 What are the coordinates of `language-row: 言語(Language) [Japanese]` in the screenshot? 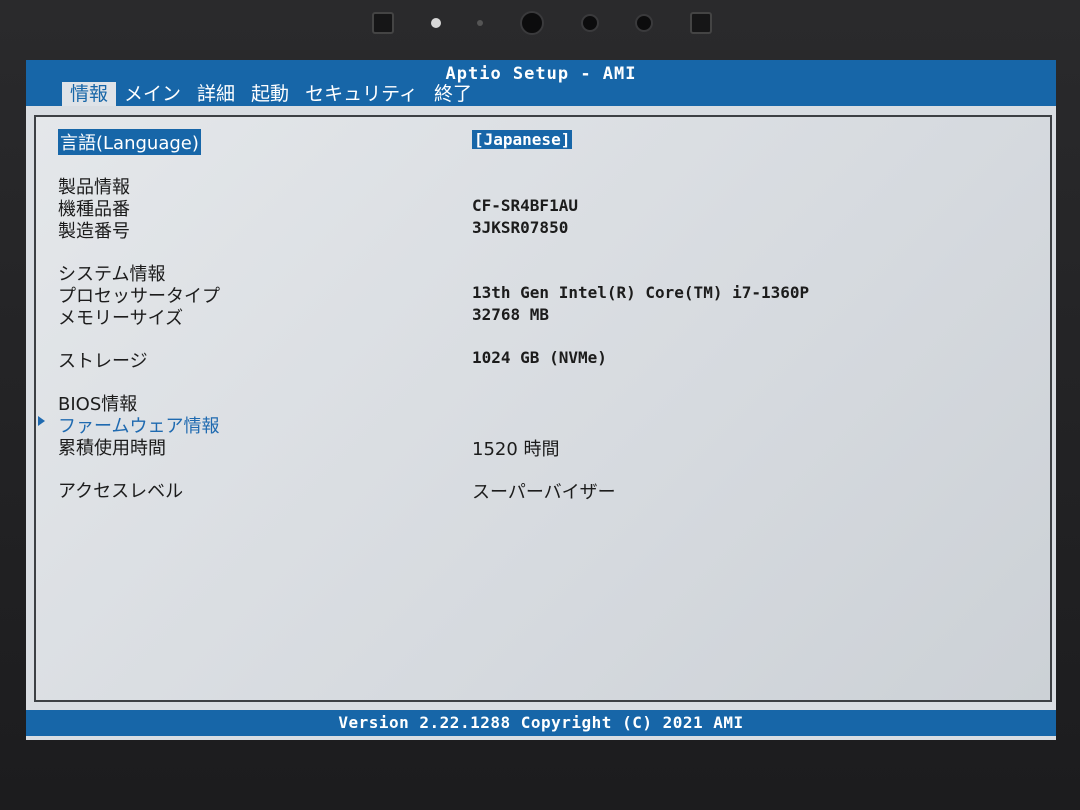 It's located at (543, 142).